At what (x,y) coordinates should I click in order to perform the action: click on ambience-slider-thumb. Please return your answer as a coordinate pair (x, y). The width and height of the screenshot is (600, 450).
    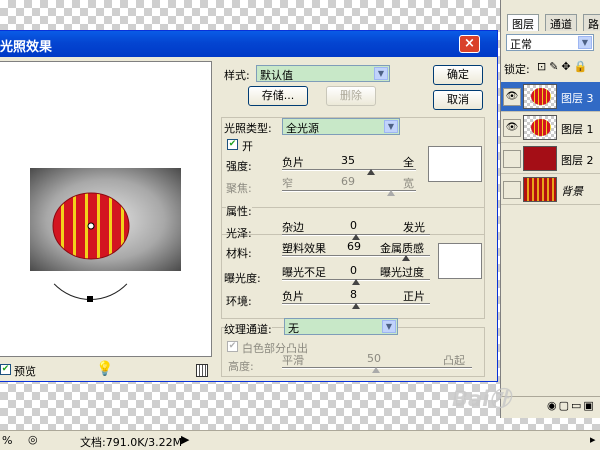
    Looking at the image, I should click on (356, 306).